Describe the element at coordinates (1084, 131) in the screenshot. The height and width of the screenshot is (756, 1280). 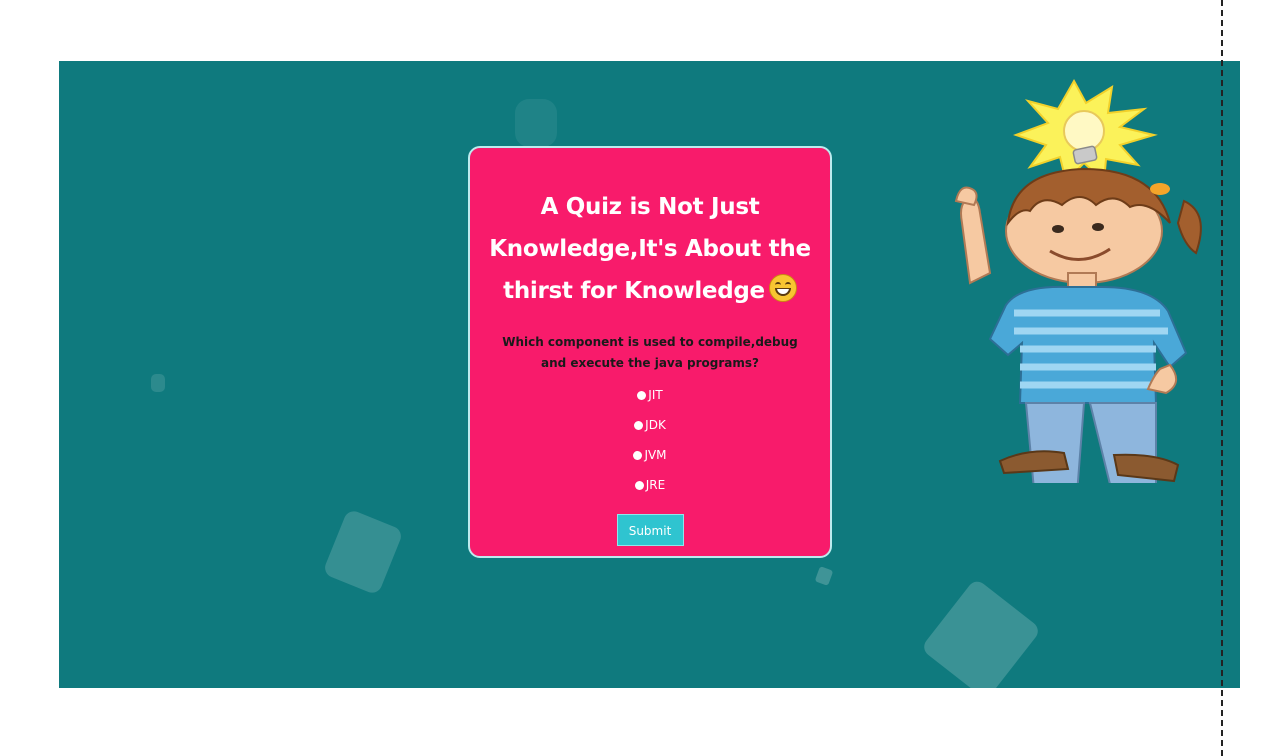
I see `lightbulb-icon` at that location.